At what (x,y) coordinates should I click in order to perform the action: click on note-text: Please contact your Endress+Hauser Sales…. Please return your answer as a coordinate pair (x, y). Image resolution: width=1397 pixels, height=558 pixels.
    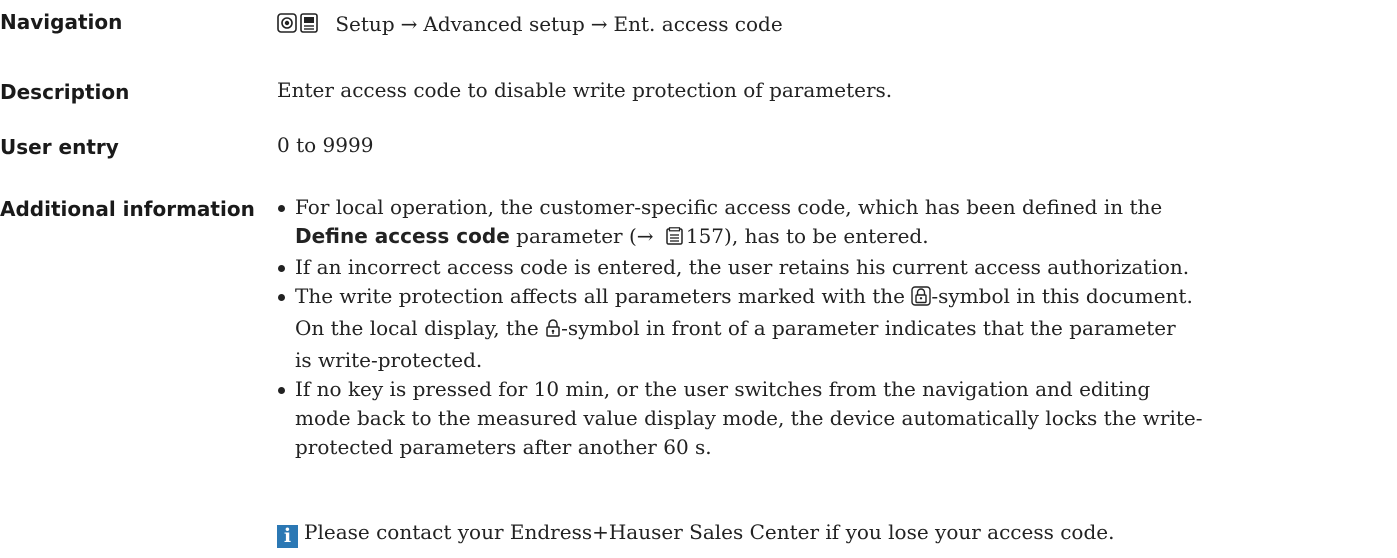
    Looking at the image, I should click on (709, 532).